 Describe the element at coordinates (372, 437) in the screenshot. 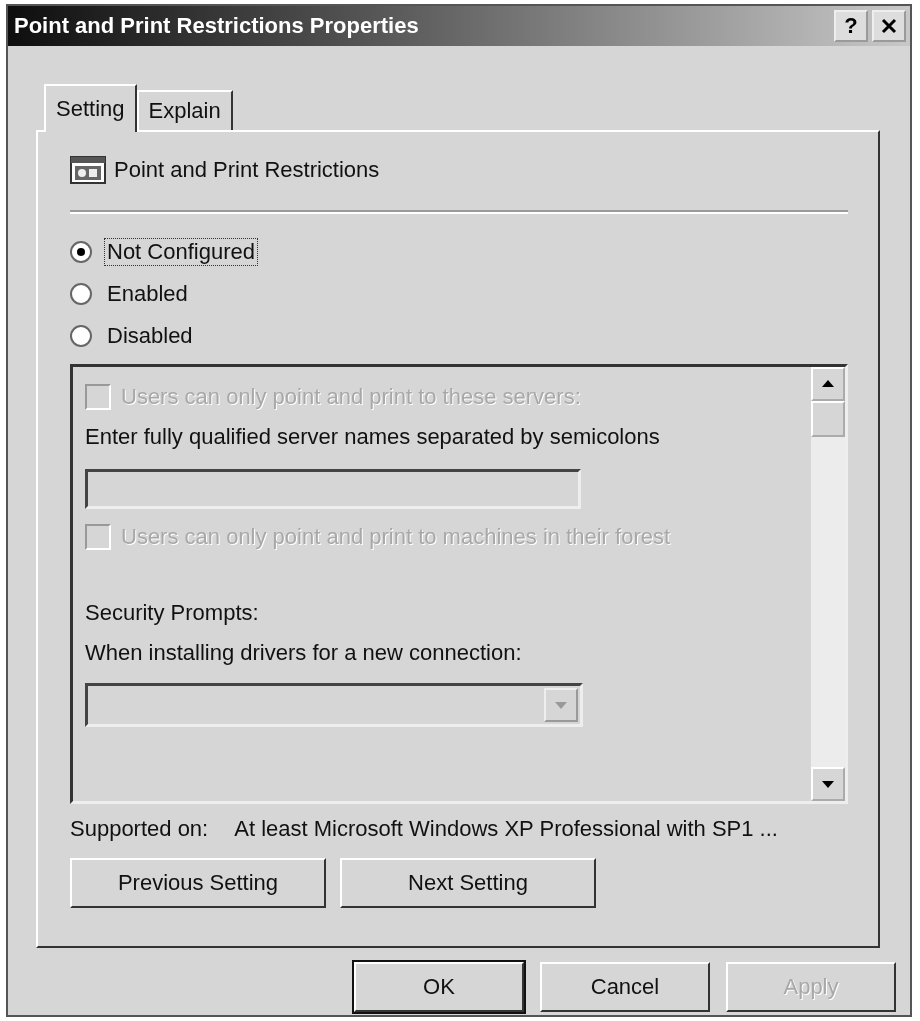

I see `setting-label: Enter fully qualified server names separated by semicolons` at that location.